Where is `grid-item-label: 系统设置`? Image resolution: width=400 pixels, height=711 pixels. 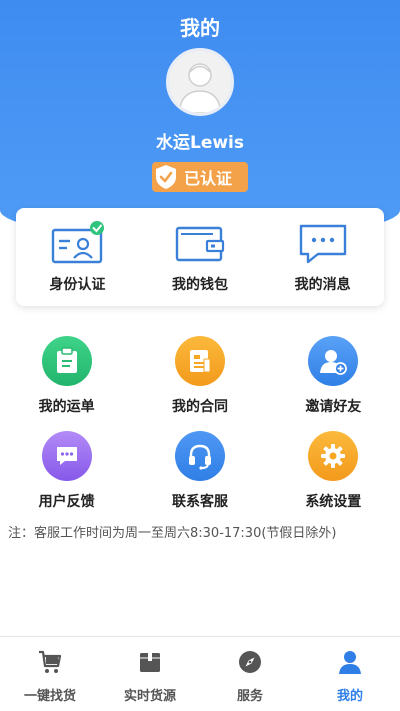 grid-item-label: 系统设置 is located at coordinates (333, 502).